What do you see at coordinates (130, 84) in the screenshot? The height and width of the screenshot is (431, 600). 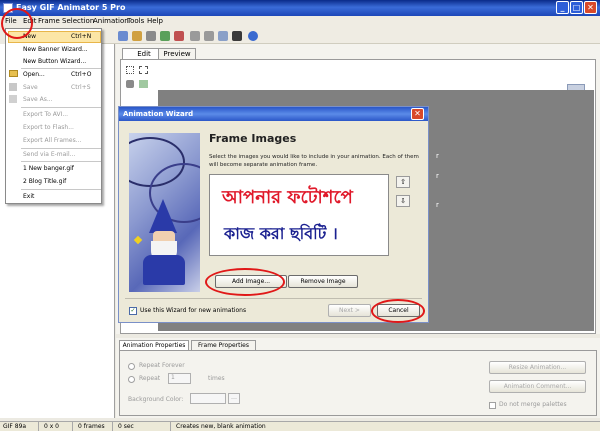 I see `fill-tool-icon` at bounding box center [130, 84].